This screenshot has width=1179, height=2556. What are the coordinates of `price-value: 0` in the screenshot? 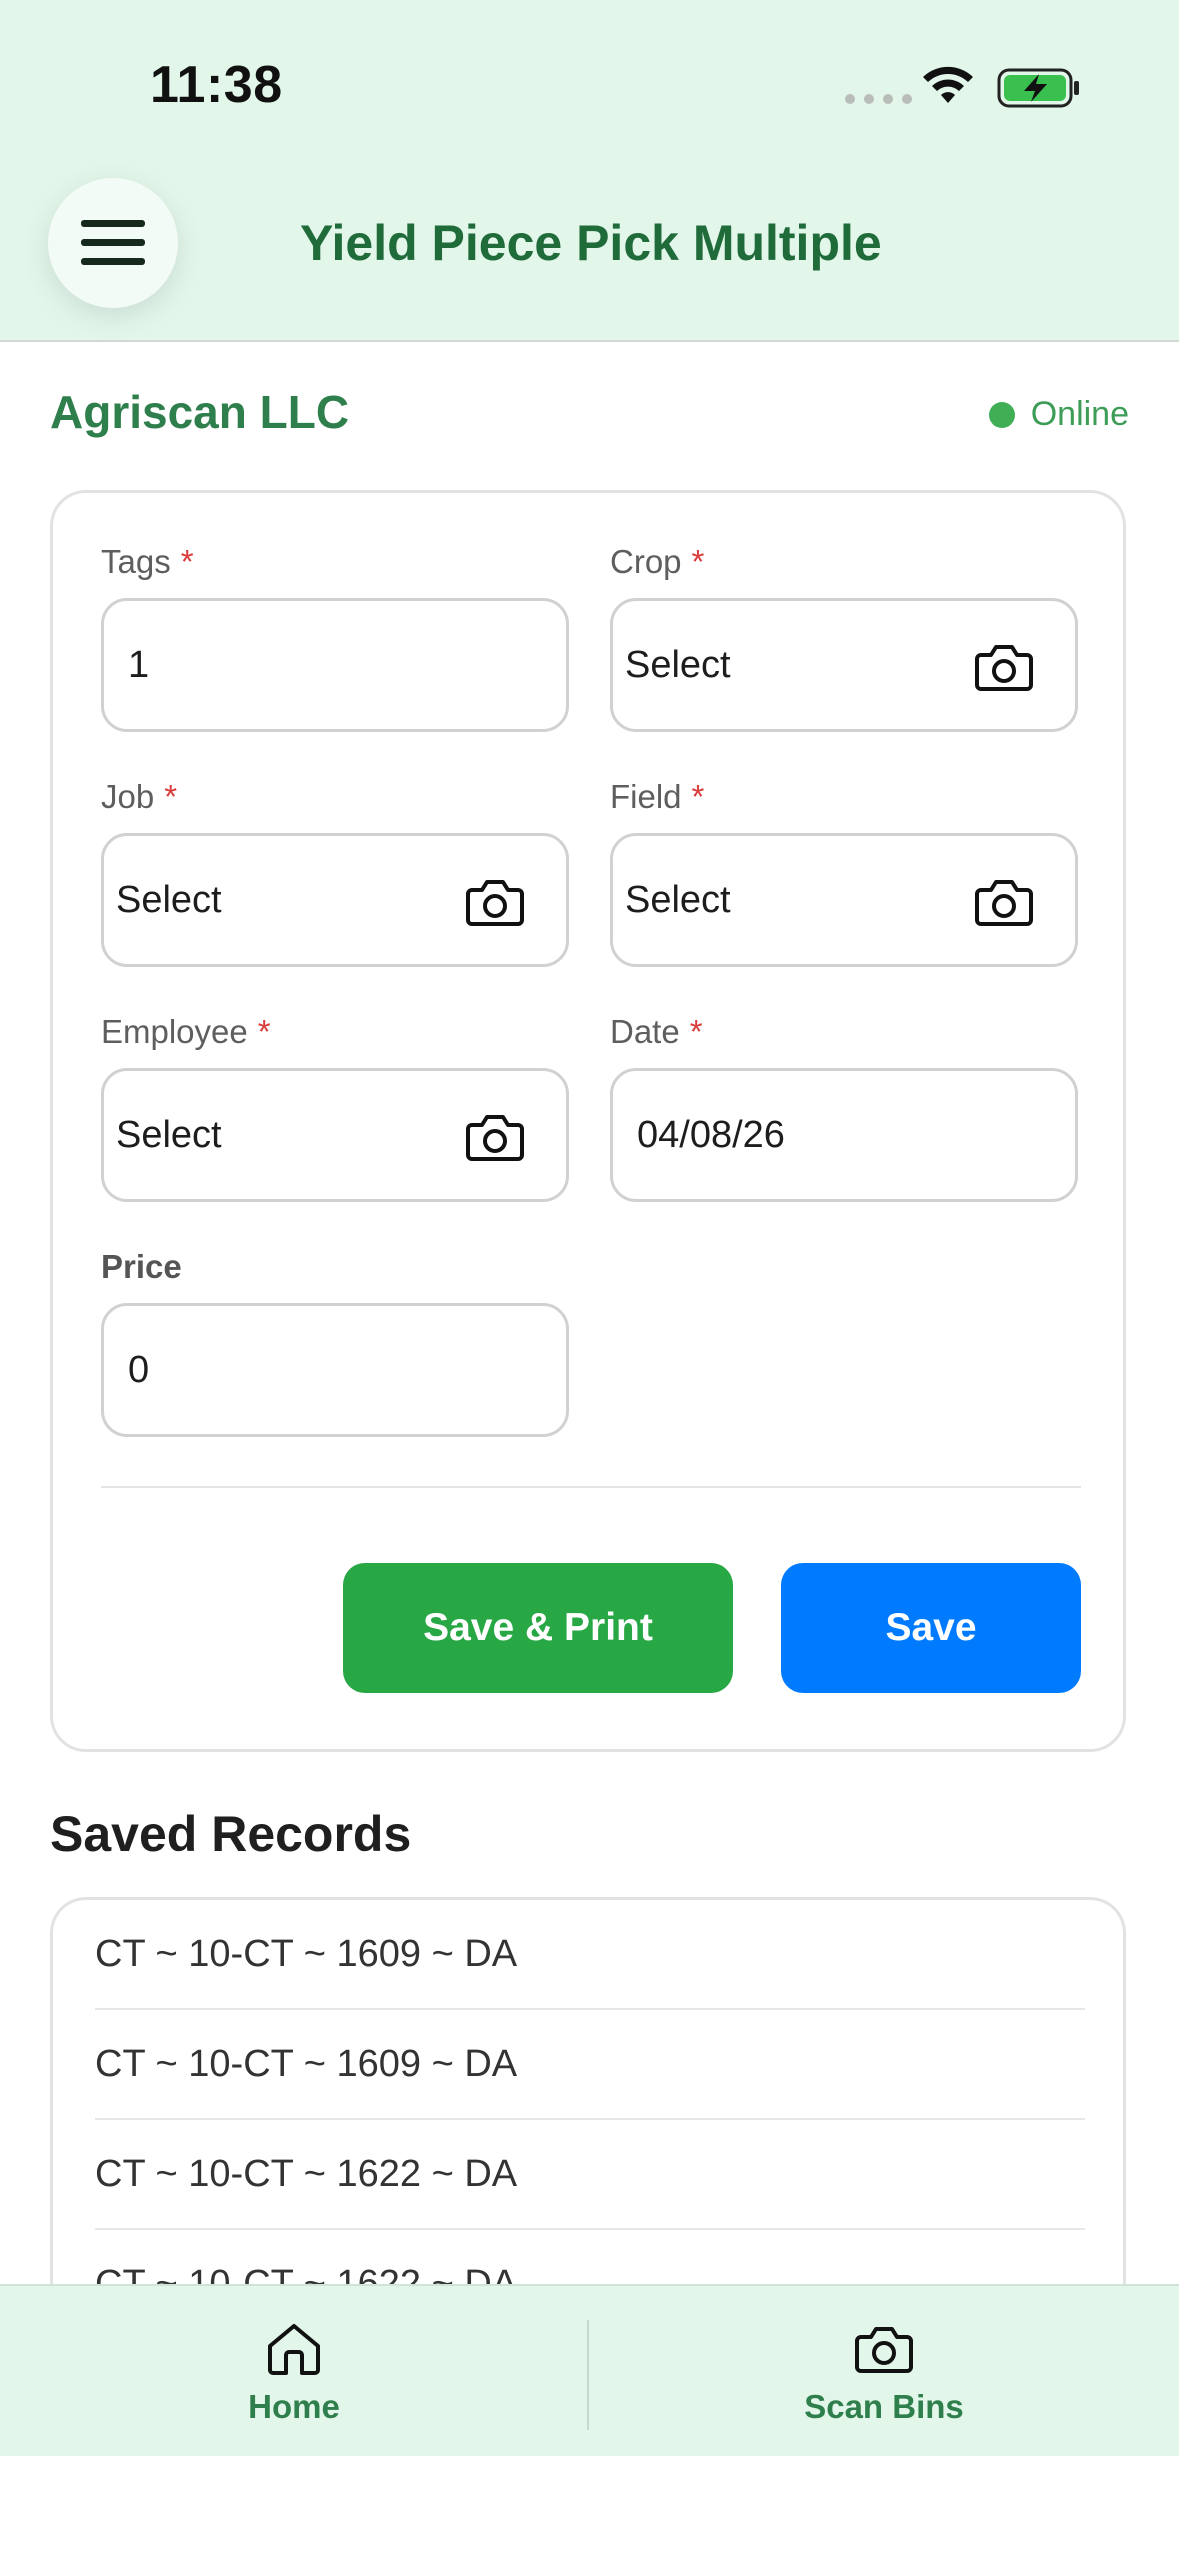 It's located at (139, 1369).